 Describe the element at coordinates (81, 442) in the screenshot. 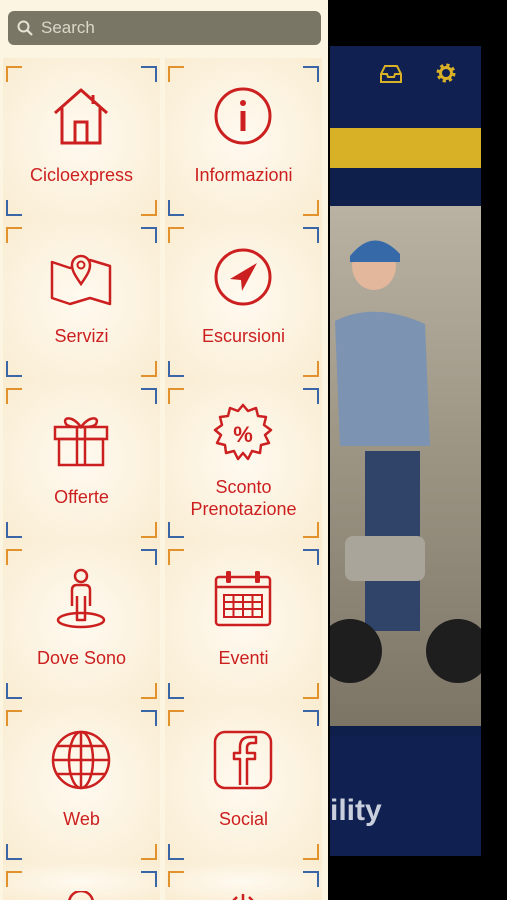

I see `gift-icon` at that location.